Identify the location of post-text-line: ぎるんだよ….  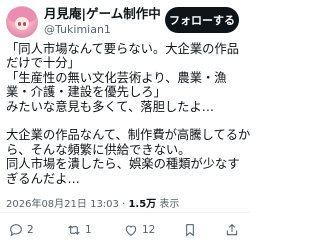
(43, 178).